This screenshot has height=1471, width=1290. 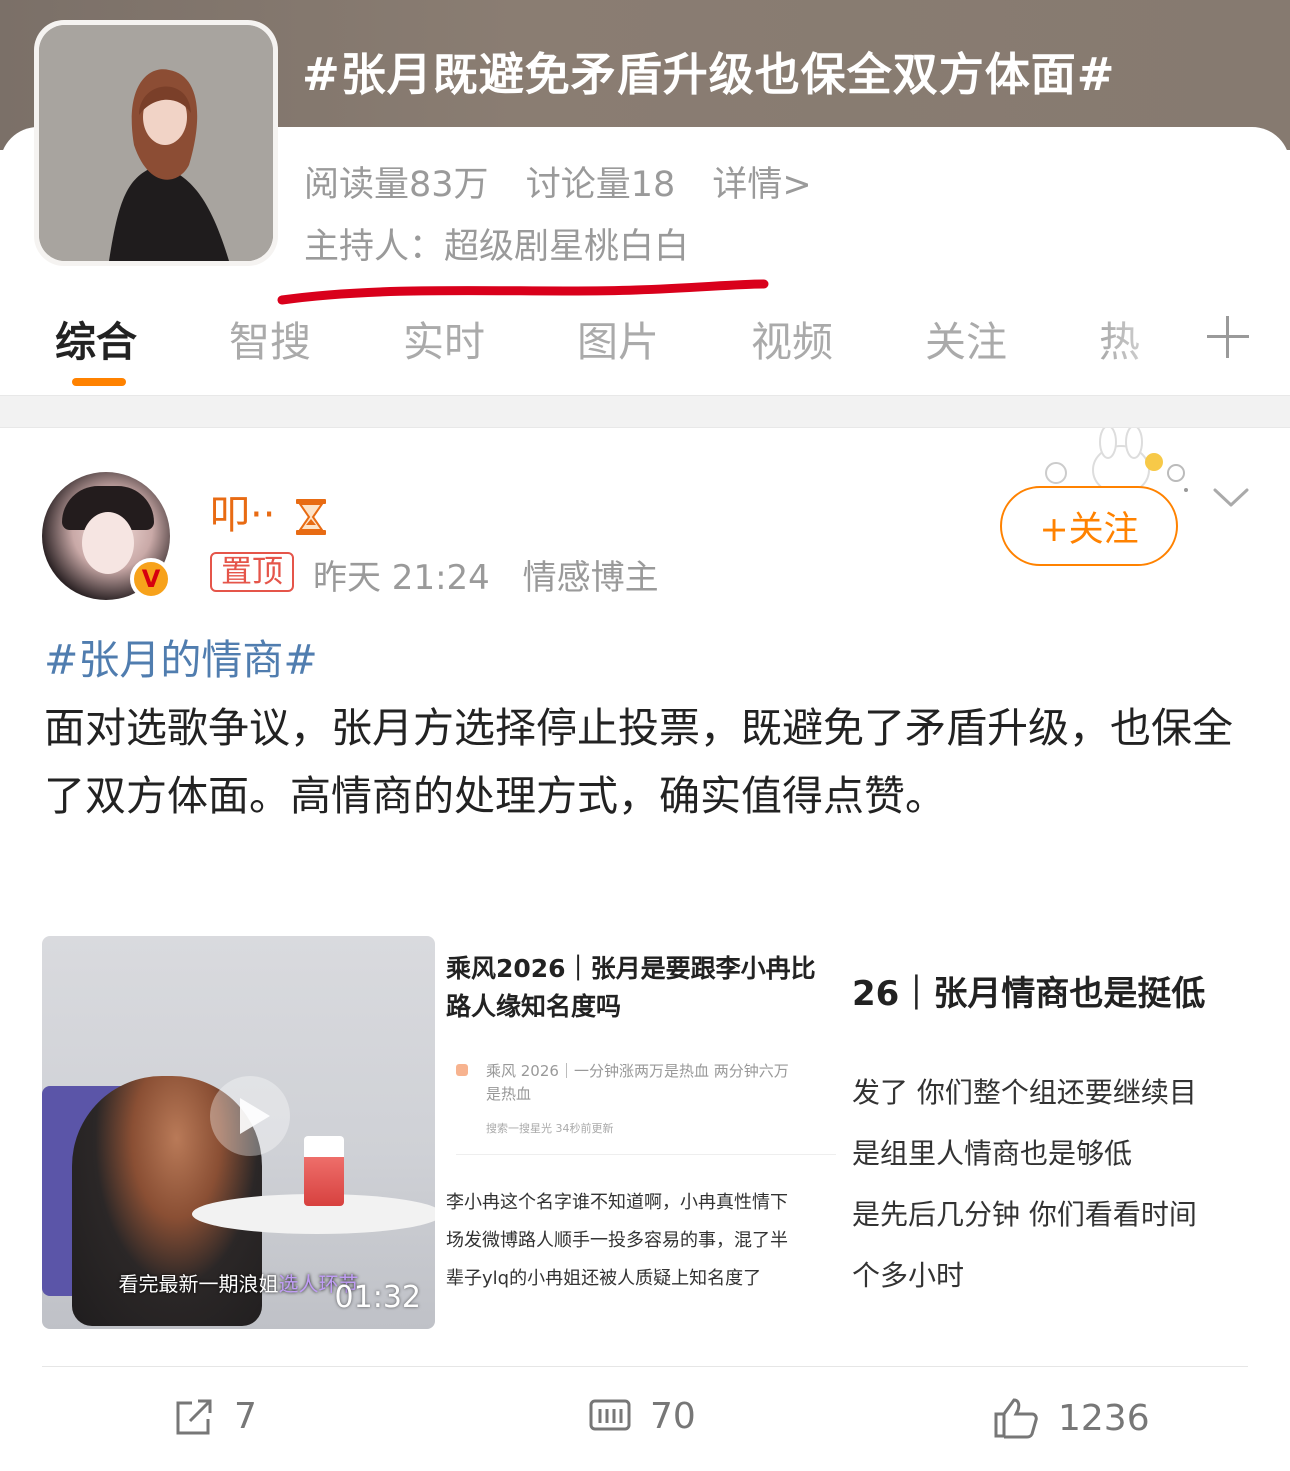 I want to click on topic-host: 主持人：超级剧星桃白白, so click(x=496, y=243).